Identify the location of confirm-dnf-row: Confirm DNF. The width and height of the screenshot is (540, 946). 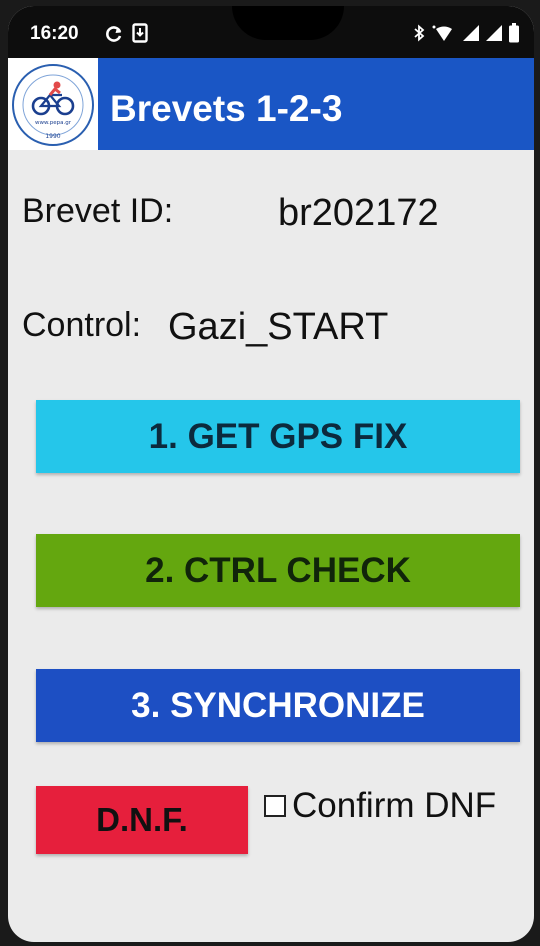
(380, 806).